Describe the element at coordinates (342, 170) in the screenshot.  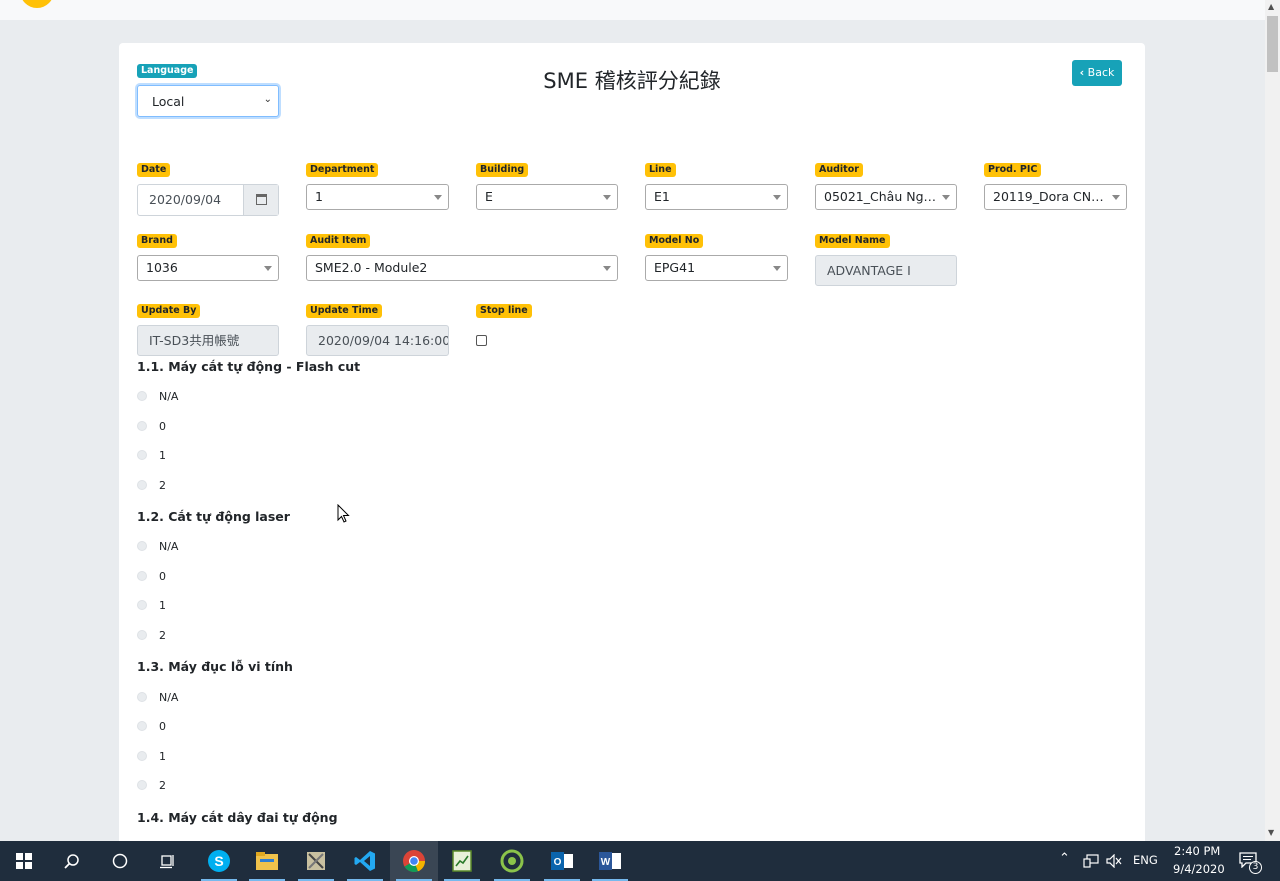
I see `department-label: Department` at that location.